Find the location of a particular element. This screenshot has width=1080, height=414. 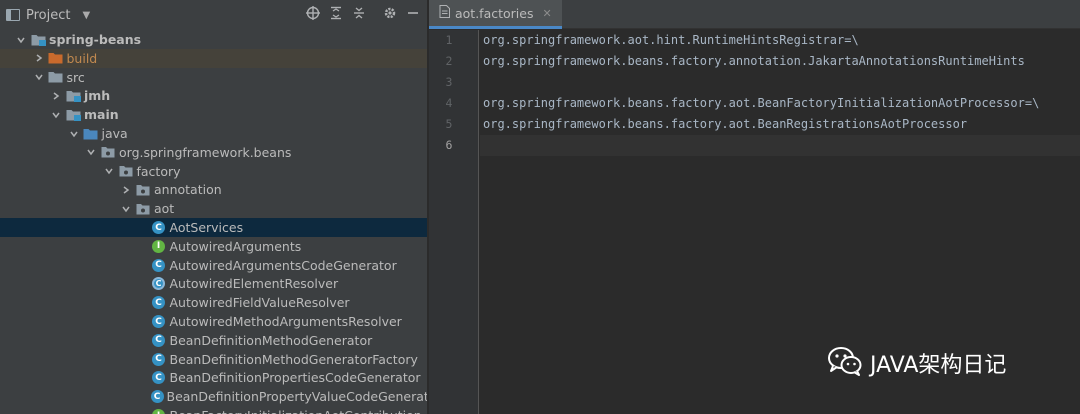

tree-item: C AutowiredFieldValueResolver is located at coordinates (213, 302).